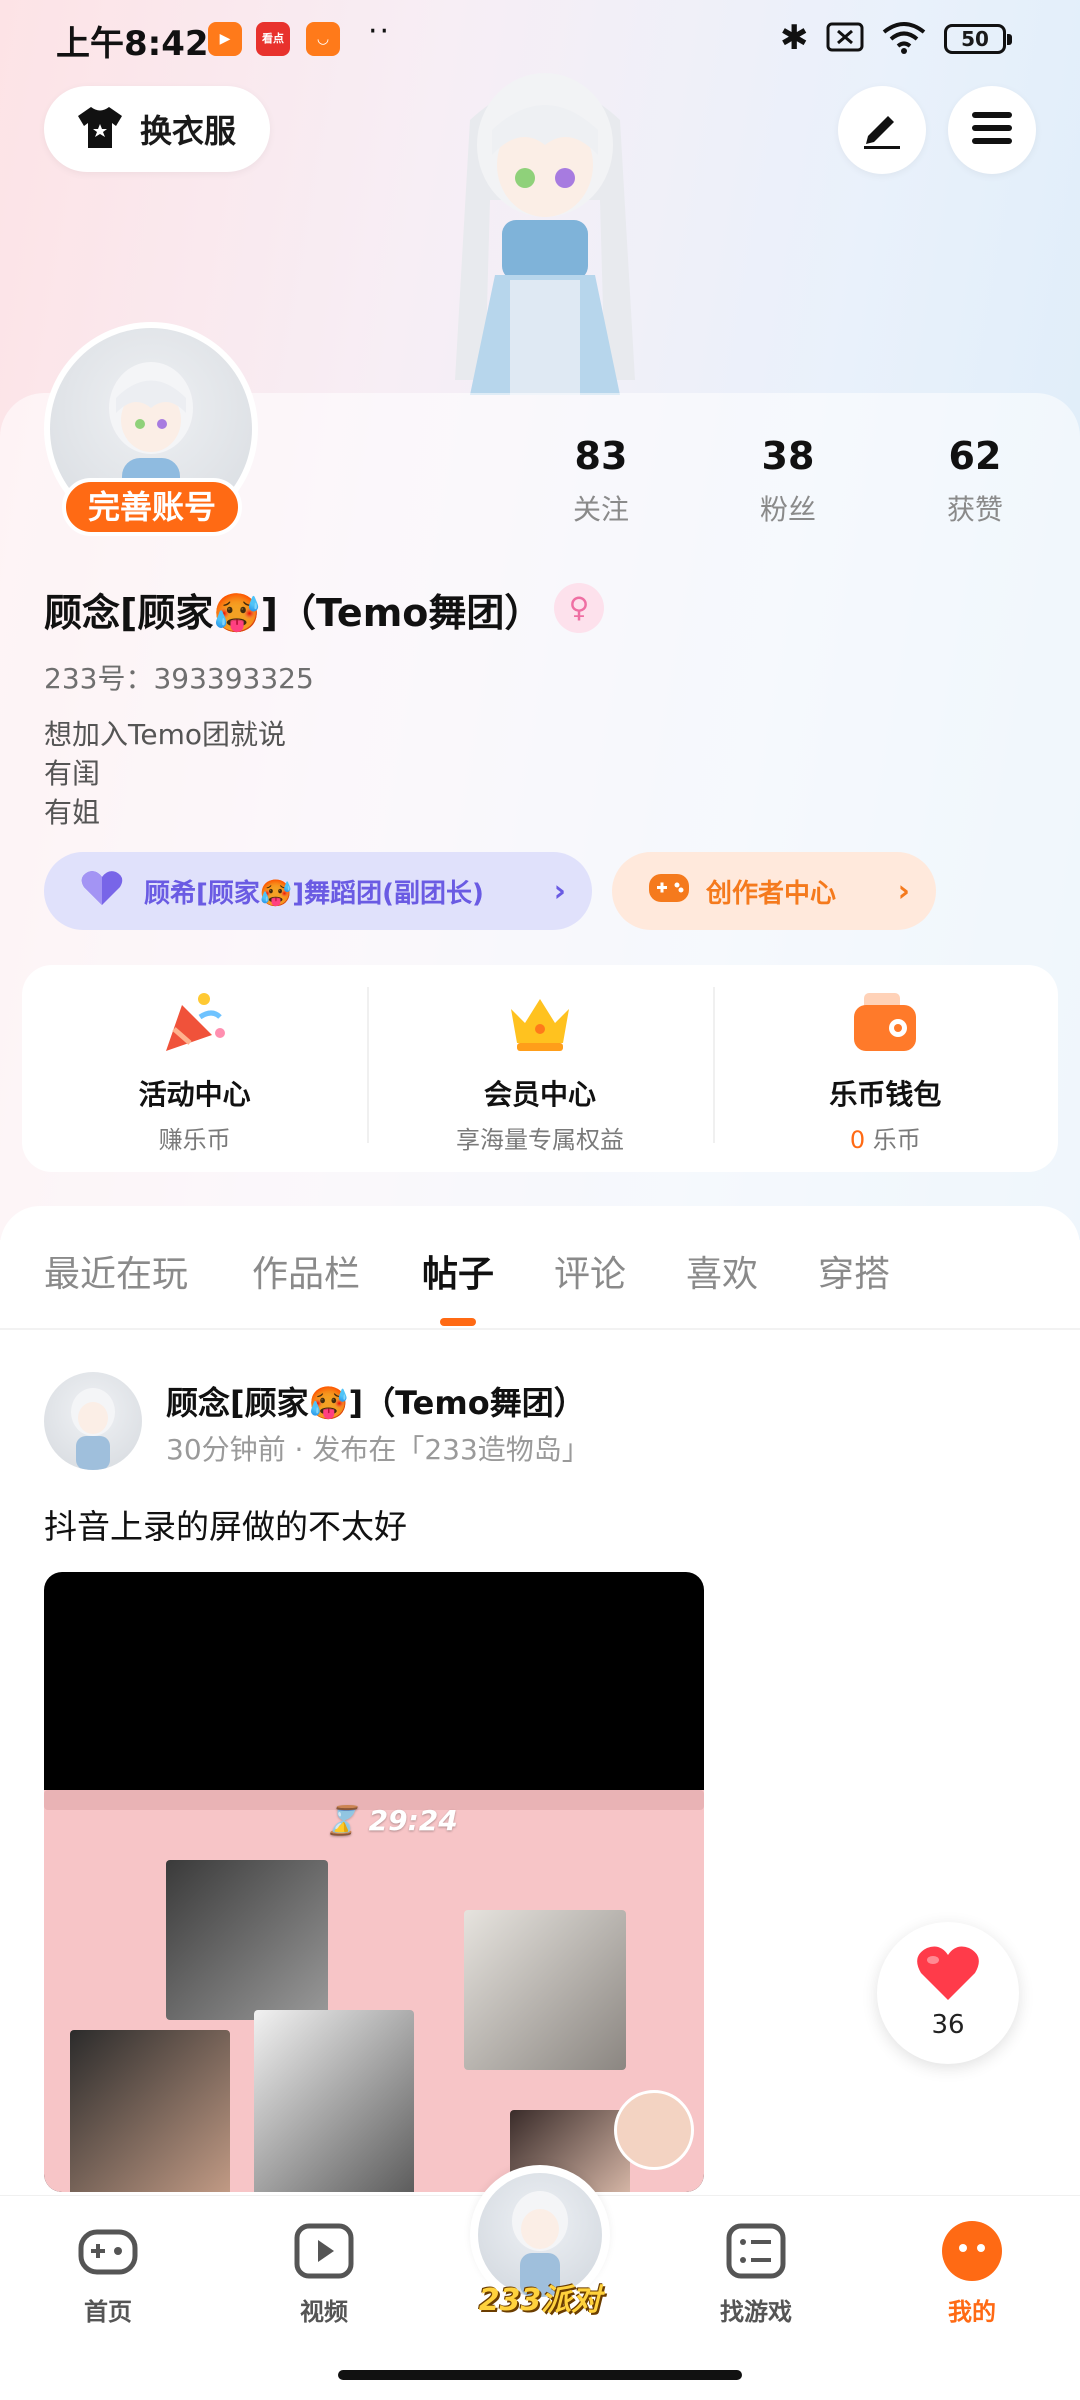 The image size is (1080, 2400). I want to click on coin-balance: 0, so click(857, 1140).